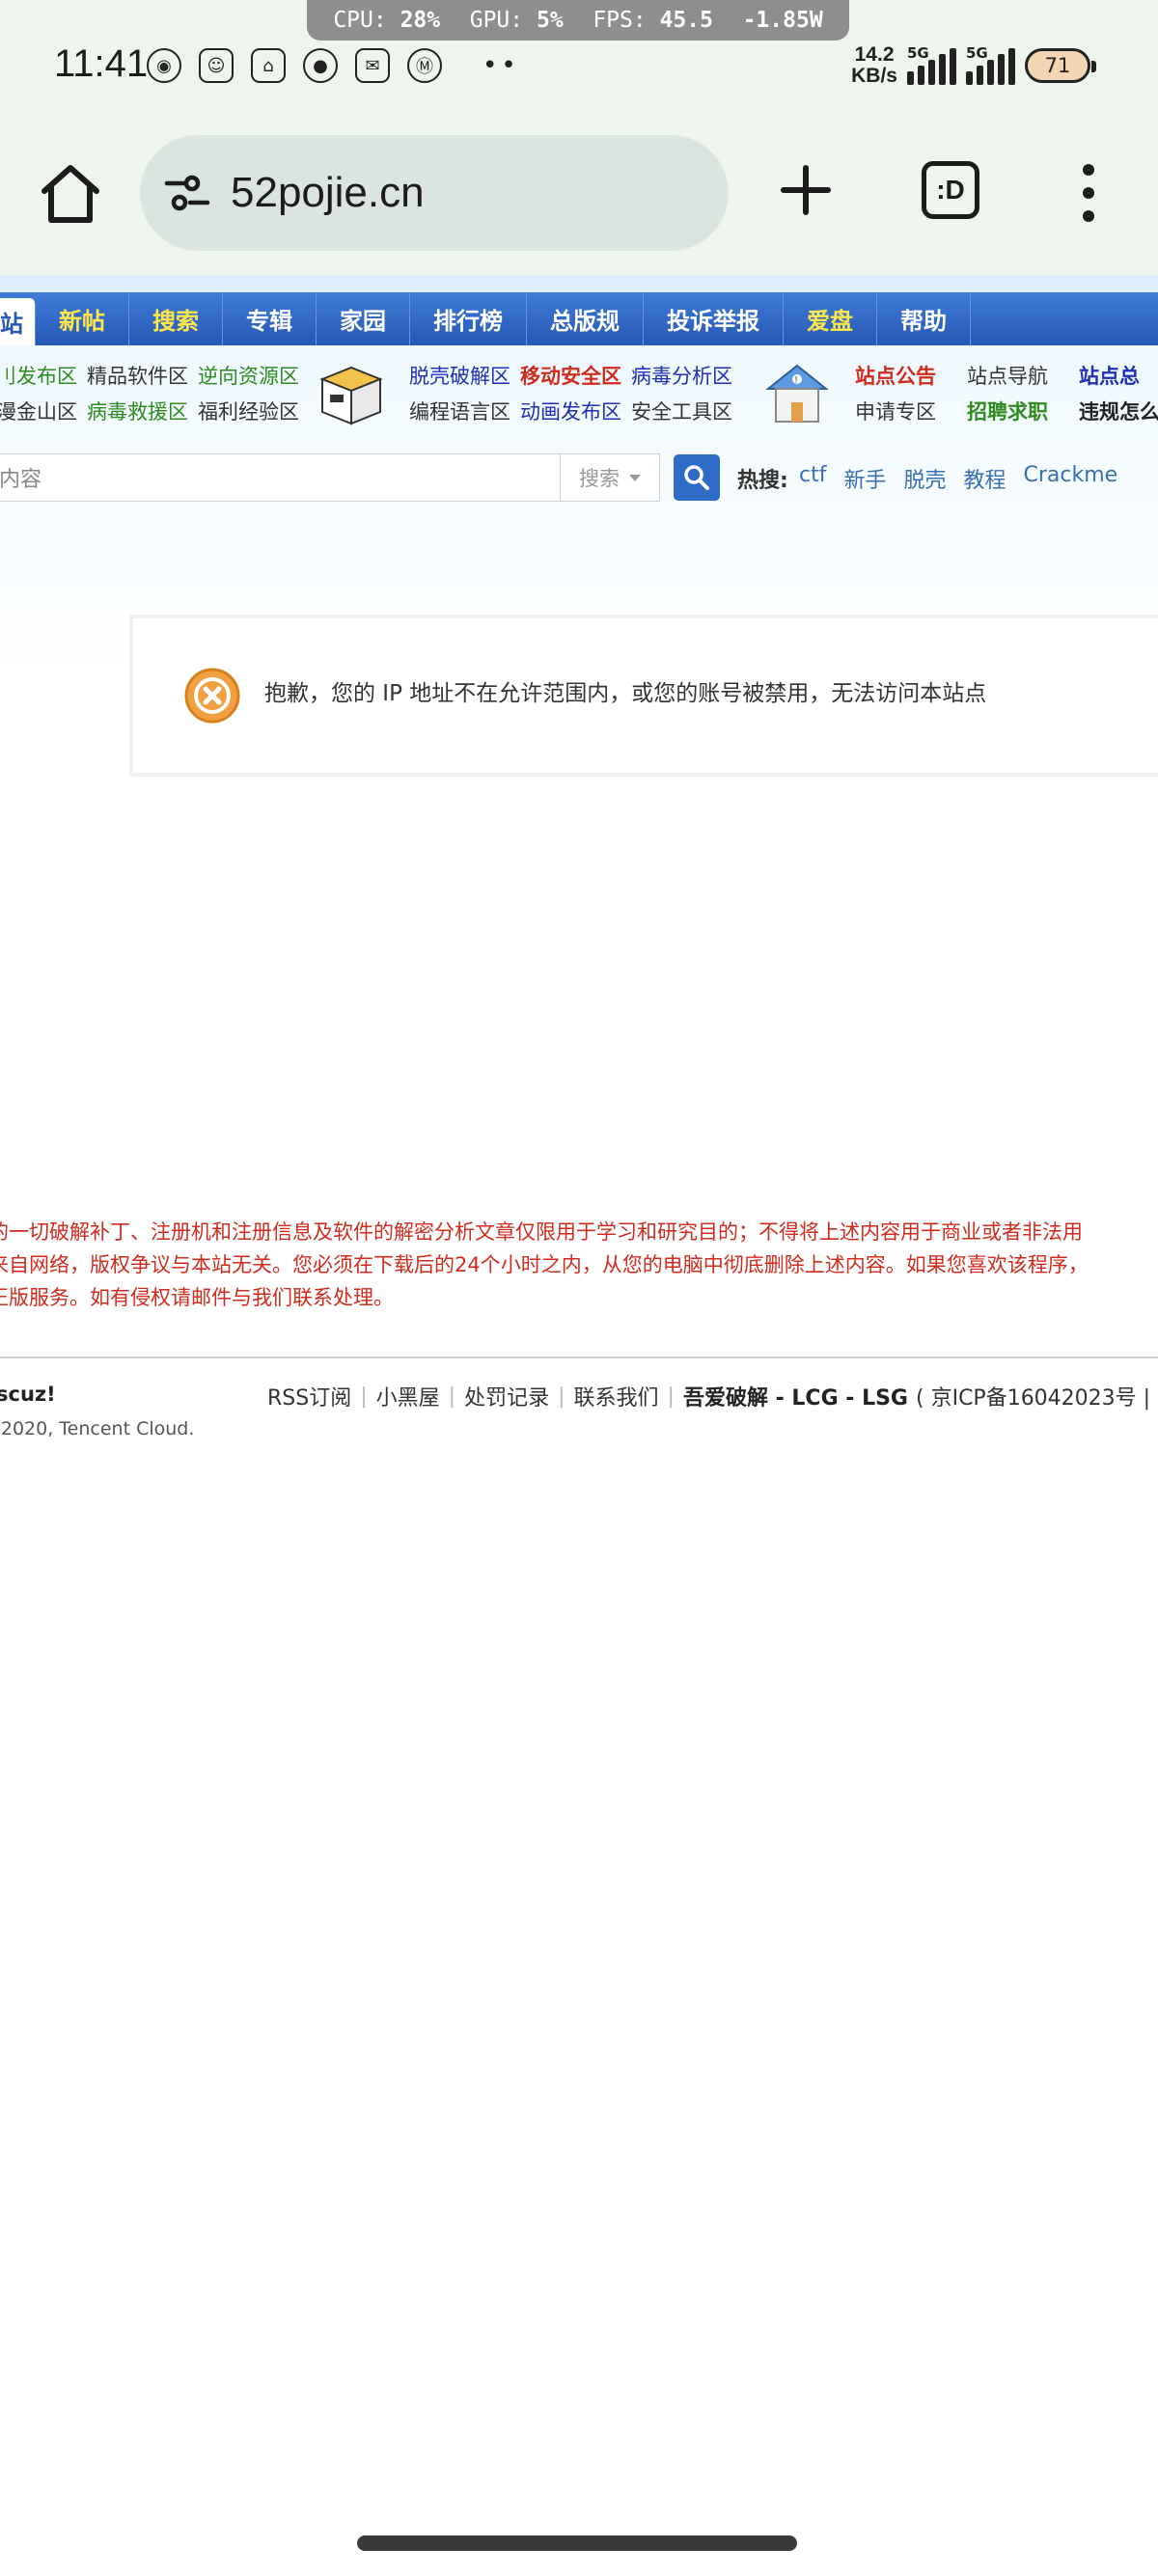 This screenshot has width=1158, height=2576. I want to click on nav-item-ranking: 排行榜, so click(468, 319).